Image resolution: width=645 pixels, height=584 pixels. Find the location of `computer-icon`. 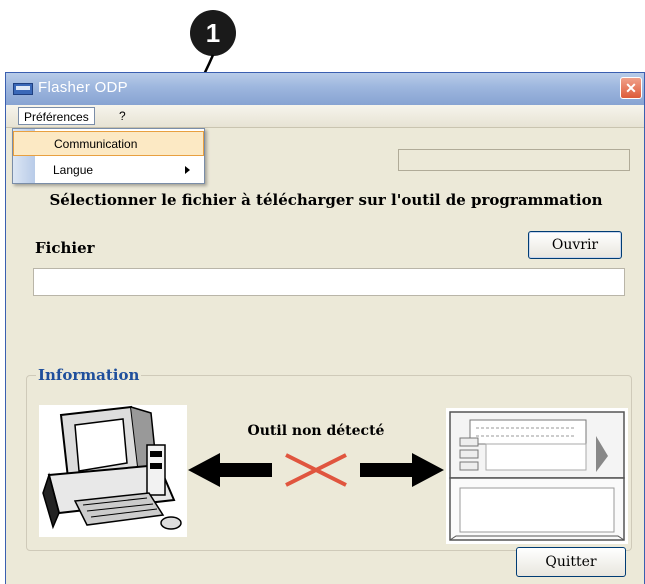

computer-icon is located at coordinates (113, 471).